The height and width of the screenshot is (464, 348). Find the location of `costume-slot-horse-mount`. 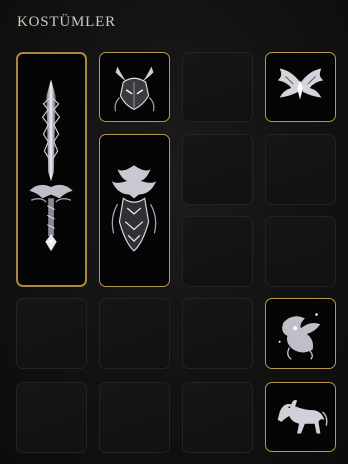

costume-slot-horse-mount is located at coordinates (300, 417).